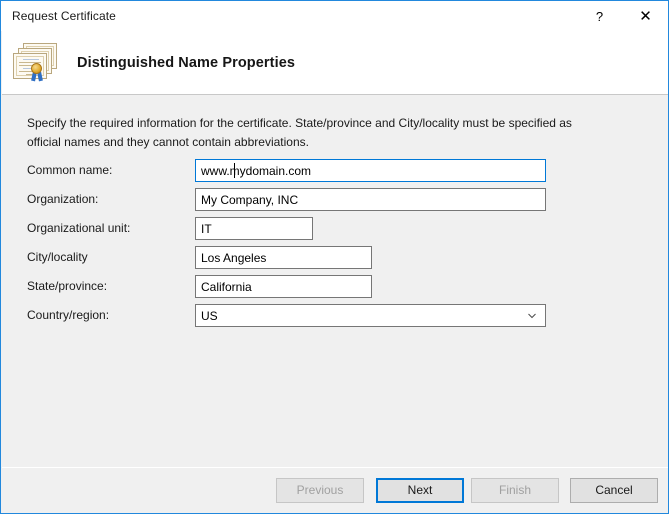 This screenshot has width=669, height=514. What do you see at coordinates (57, 257) in the screenshot?
I see `label-city-locality: City/locality` at bounding box center [57, 257].